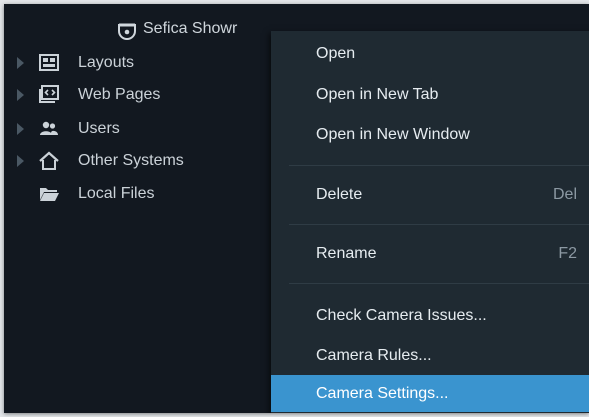 The width and height of the screenshot is (589, 417). What do you see at coordinates (190, 29) in the screenshot?
I see `server-name: Sefica Showr` at bounding box center [190, 29].